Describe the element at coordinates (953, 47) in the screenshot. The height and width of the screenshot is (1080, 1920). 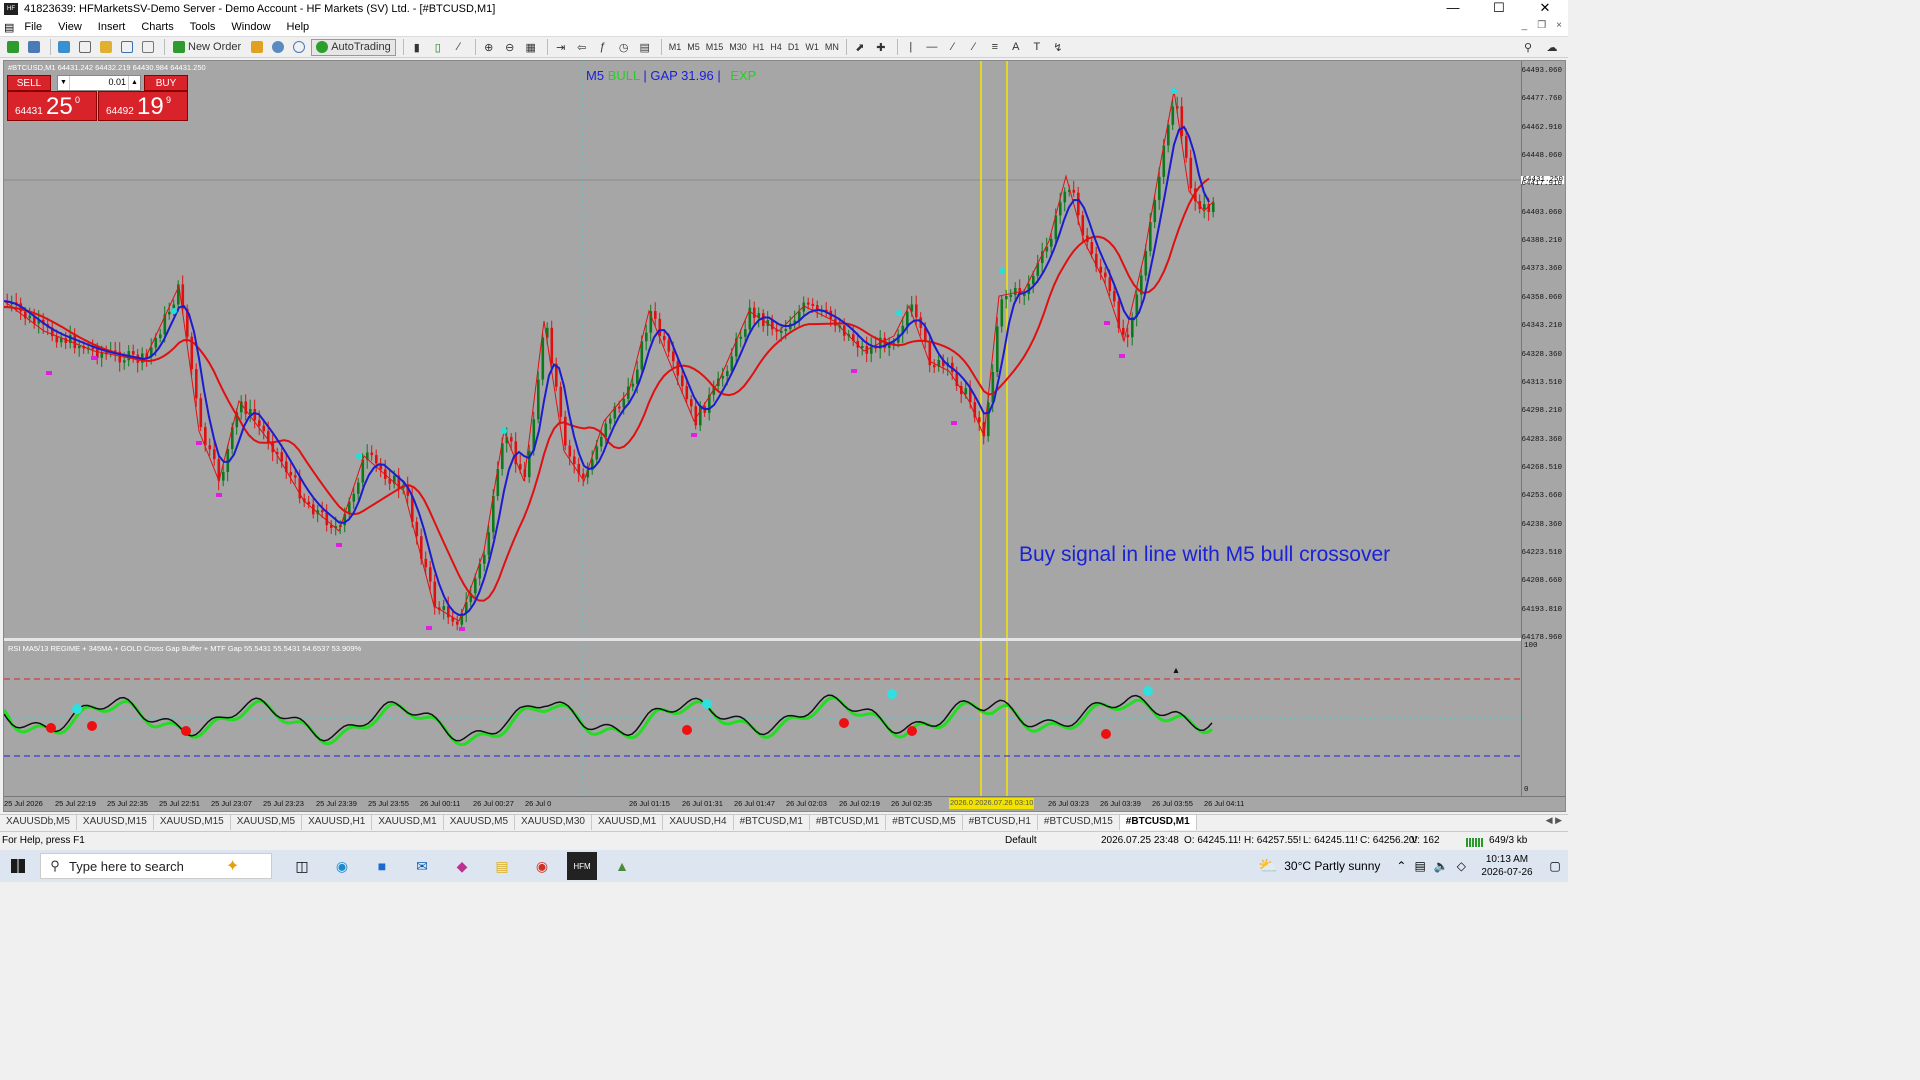
I see `trendline-icon: ∕` at that location.